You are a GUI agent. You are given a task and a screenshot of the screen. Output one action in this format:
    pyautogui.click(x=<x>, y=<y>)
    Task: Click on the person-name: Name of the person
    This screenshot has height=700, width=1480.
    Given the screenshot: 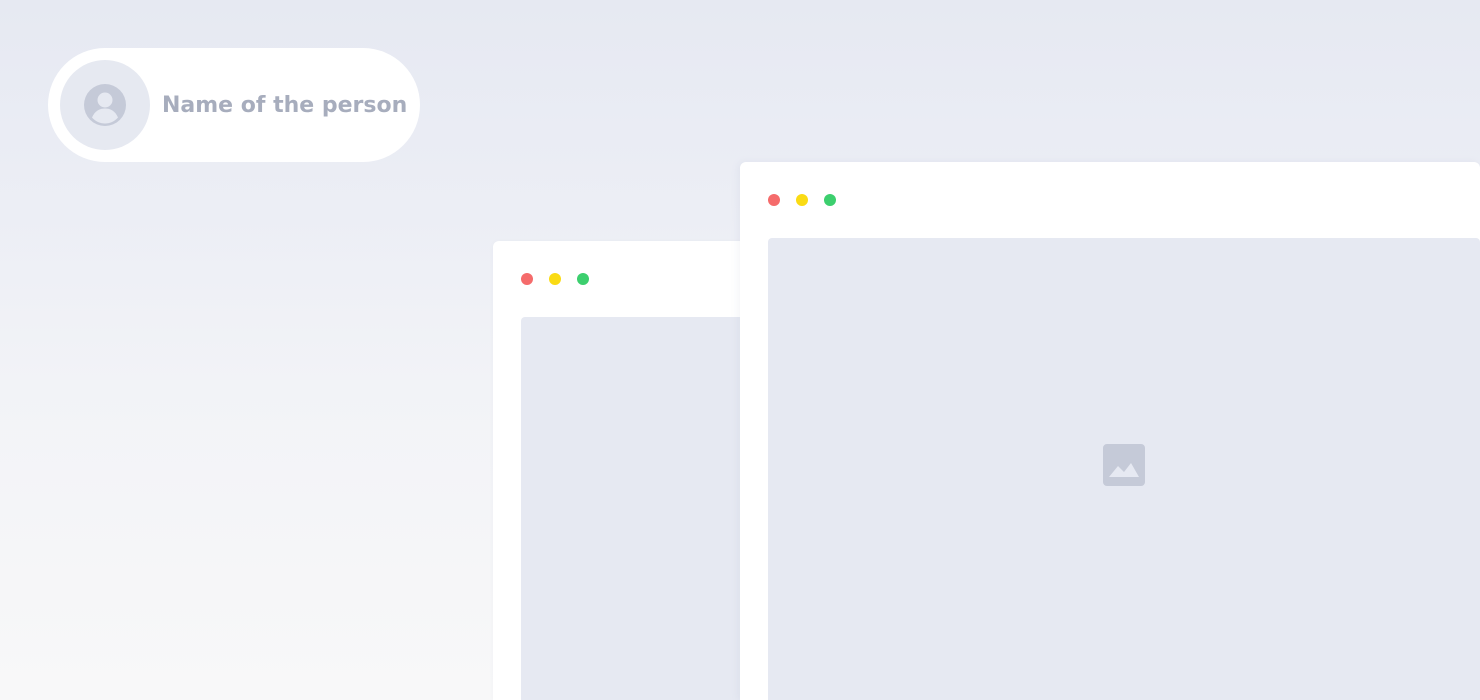 What is the action you would take?
    pyautogui.click(x=285, y=105)
    